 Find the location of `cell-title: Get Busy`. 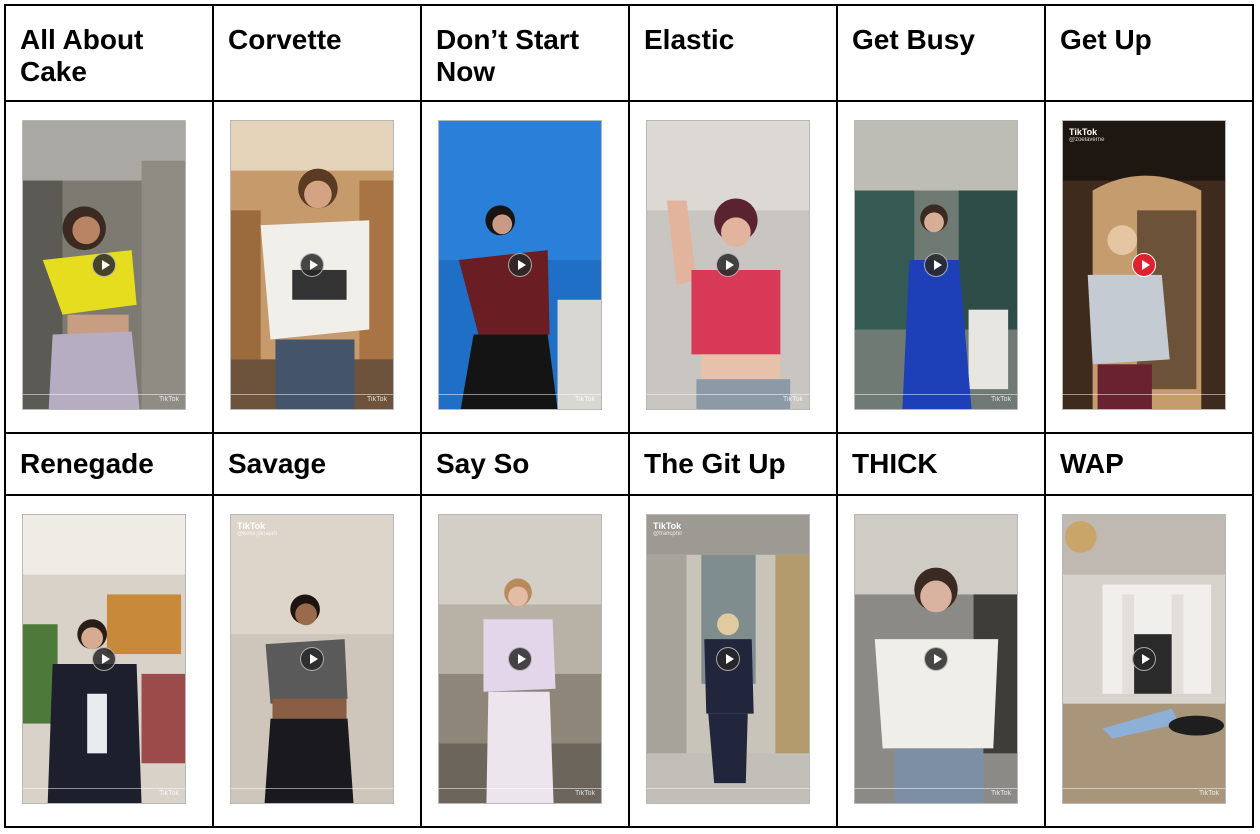

cell-title: Get Busy is located at coordinates (913, 39).